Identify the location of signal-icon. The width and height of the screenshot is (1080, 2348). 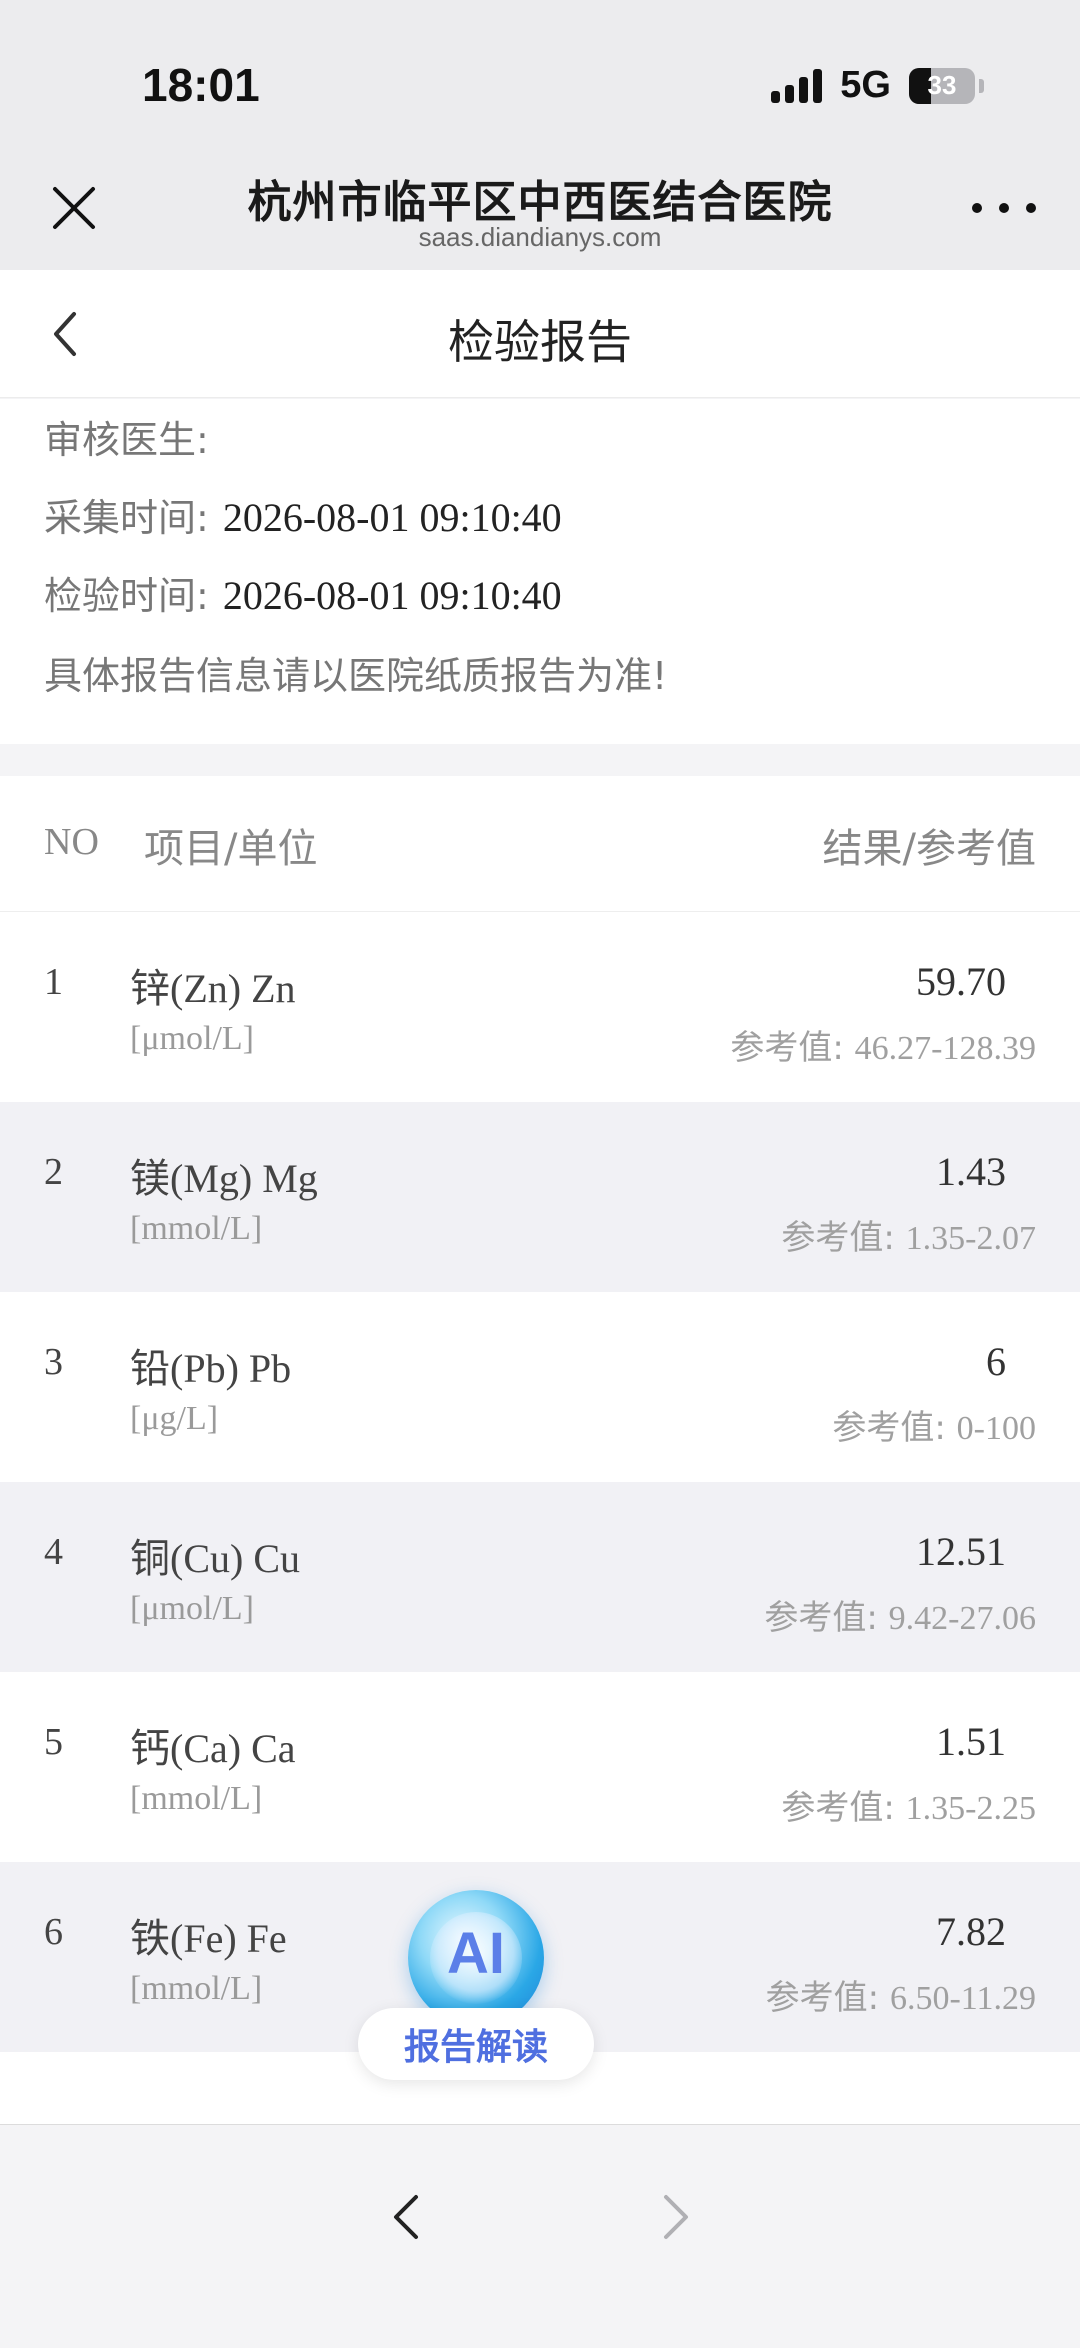
(797, 85).